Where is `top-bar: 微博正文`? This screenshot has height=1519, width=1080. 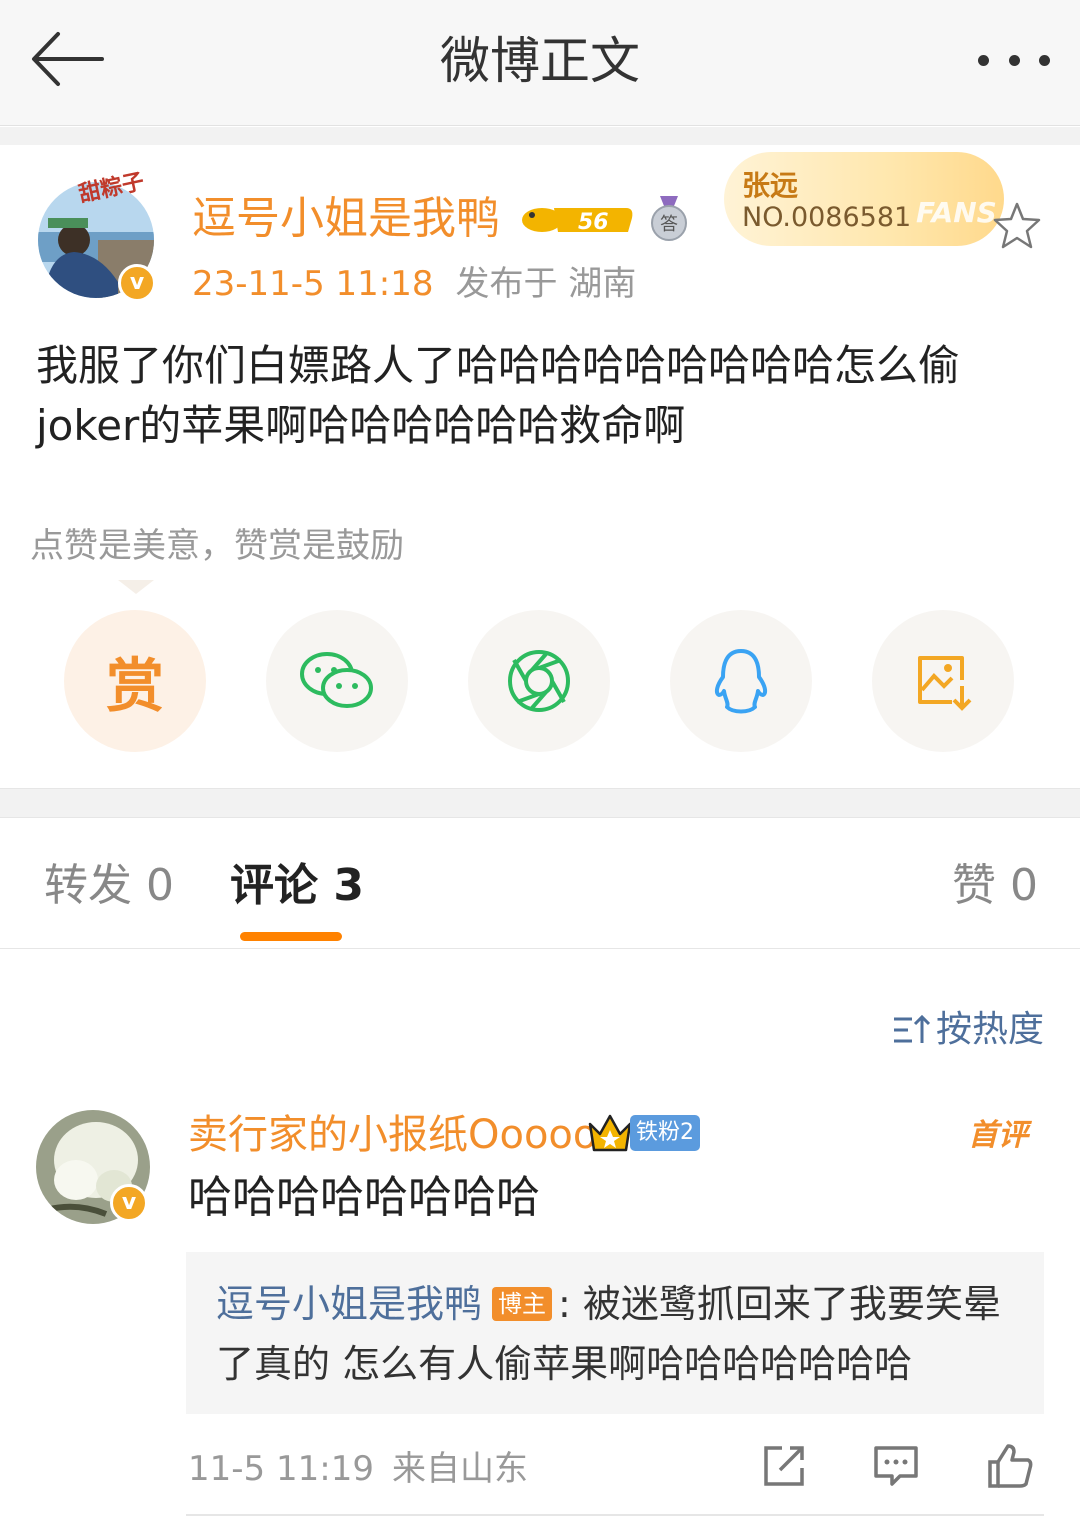
top-bar: 微博正文 is located at coordinates (540, 63).